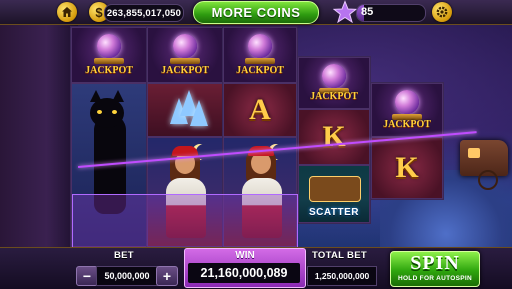 The image size is (512, 289). I want to click on winning-row-highlight, so click(185, 221).